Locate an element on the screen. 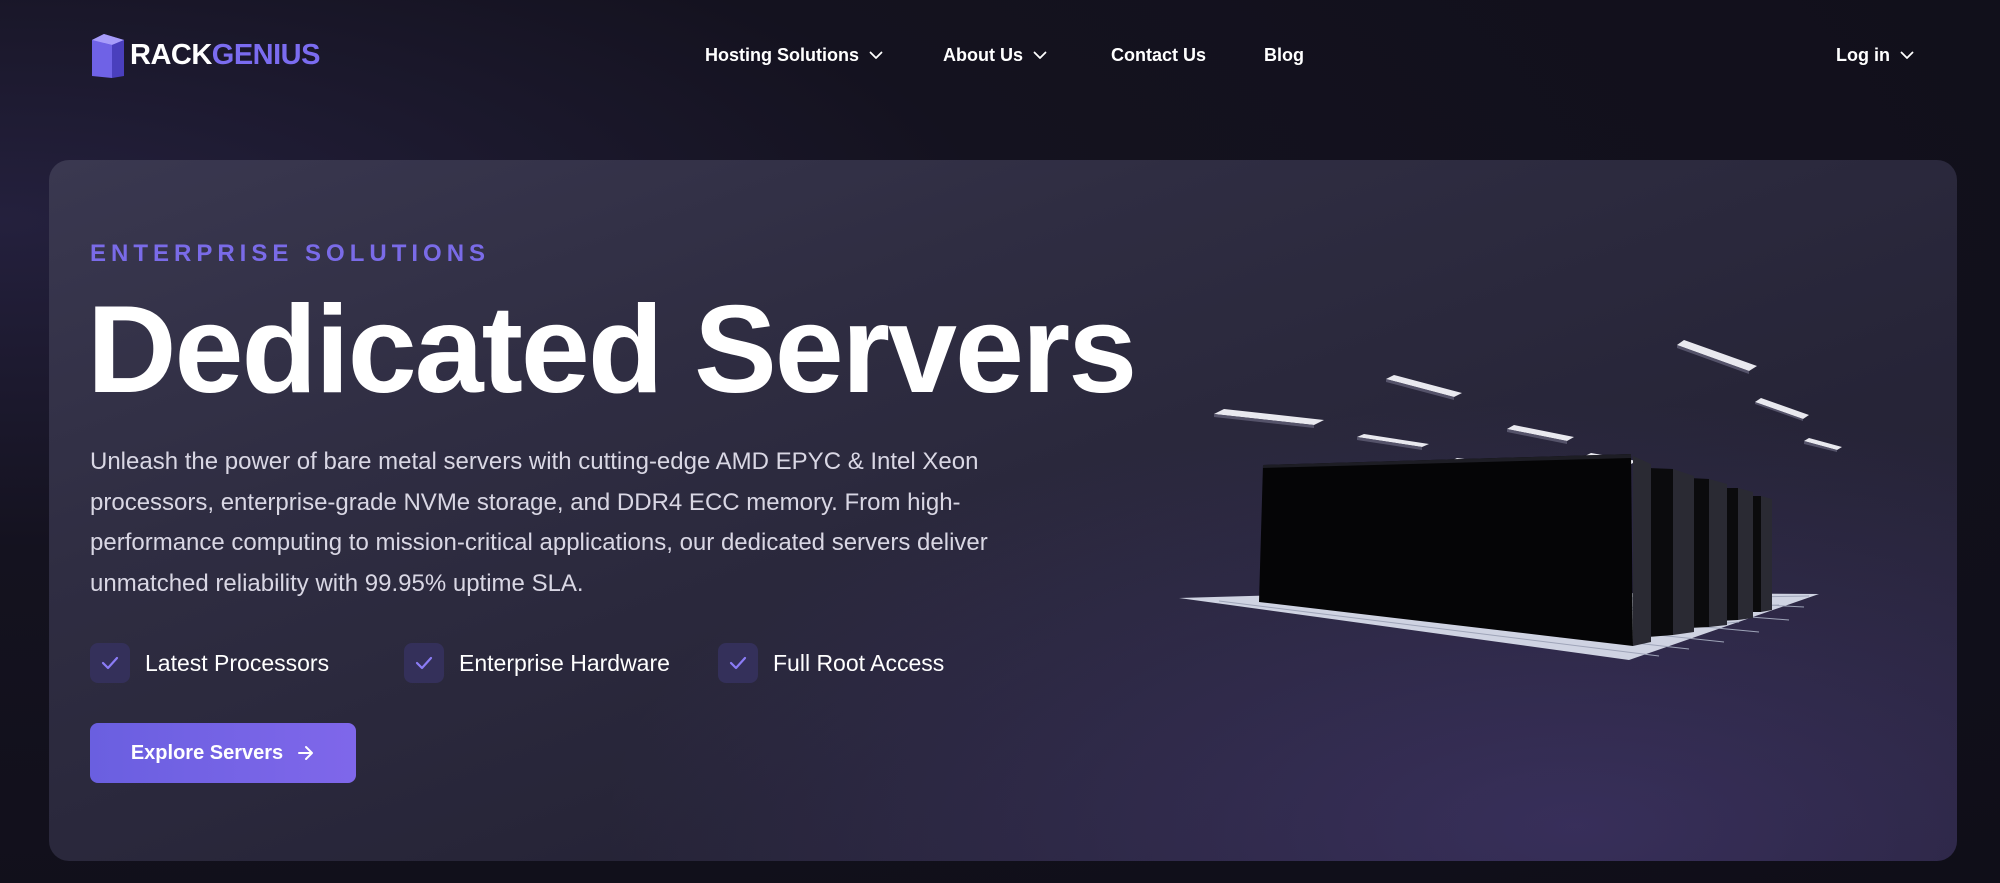 The height and width of the screenshot is (883, 2000). feature-item: Latest Processors is located at coordinates (209, 663).